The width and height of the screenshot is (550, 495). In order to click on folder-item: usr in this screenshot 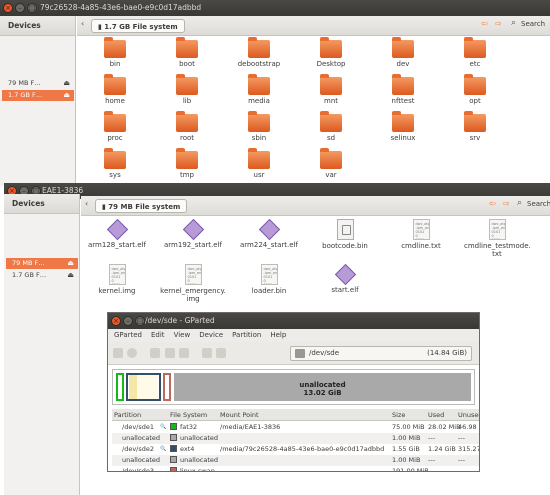, I will do `click(259, 163)`.